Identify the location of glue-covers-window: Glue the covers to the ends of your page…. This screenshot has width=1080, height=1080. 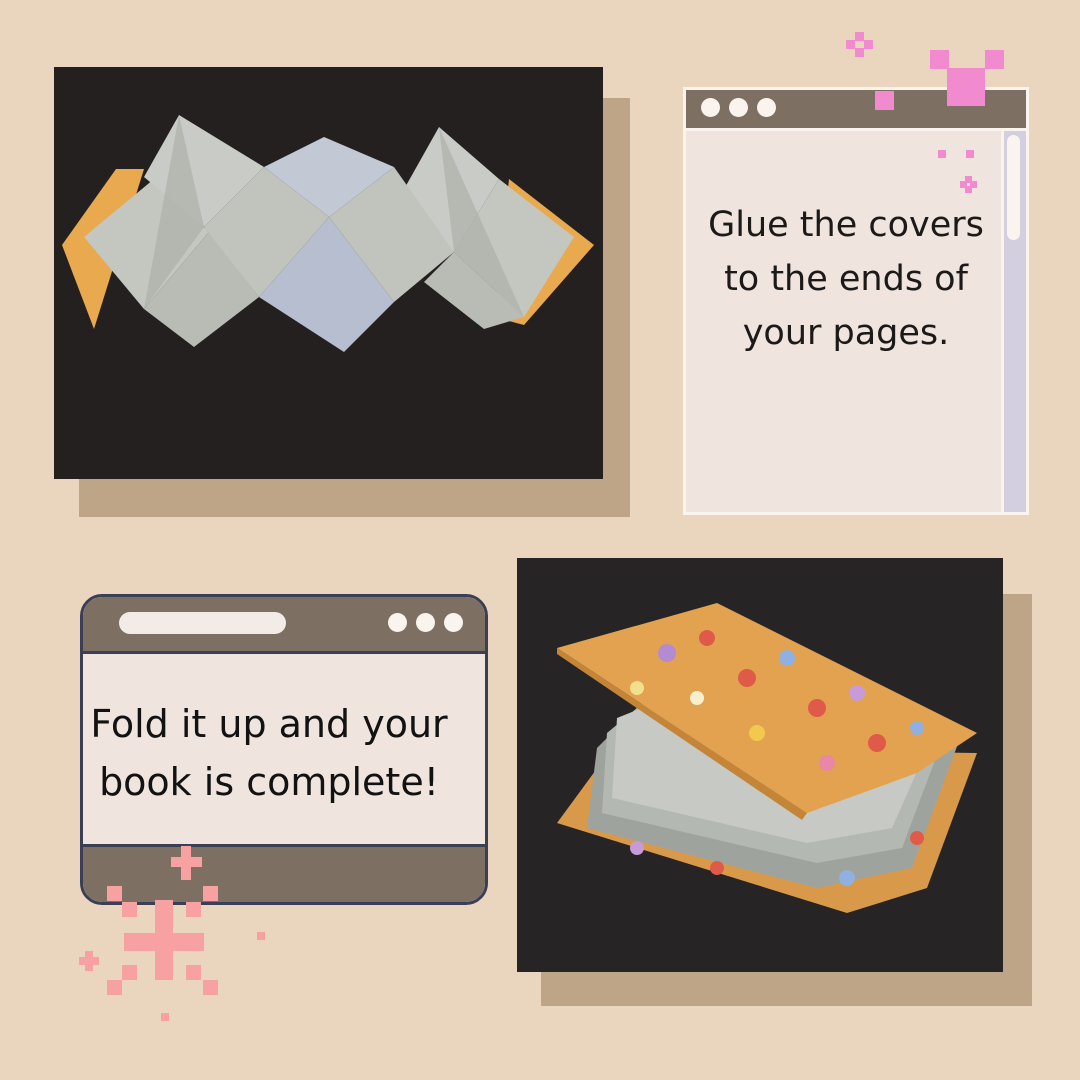
(856, 301).